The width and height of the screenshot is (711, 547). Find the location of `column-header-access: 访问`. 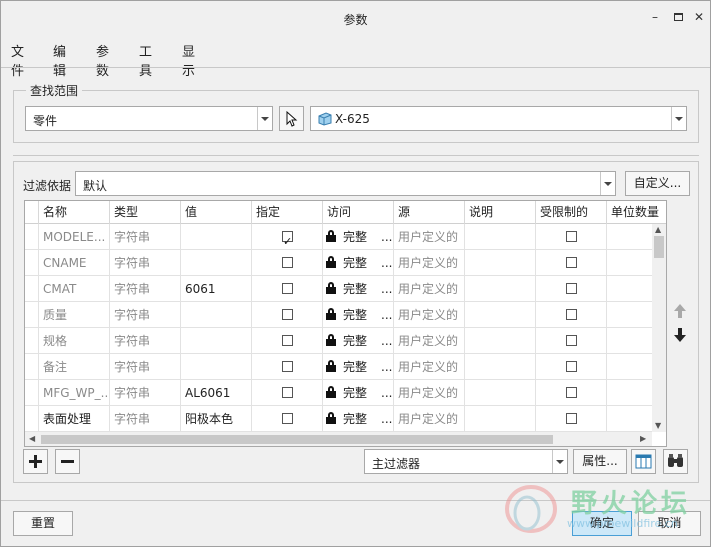

column-header-access: 访问 is located at coordinates (358, 212).